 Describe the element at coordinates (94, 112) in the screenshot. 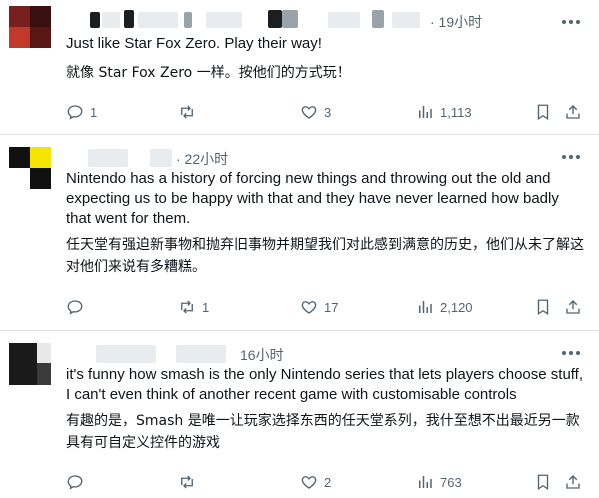

I see `reply-count: 1` at that location.